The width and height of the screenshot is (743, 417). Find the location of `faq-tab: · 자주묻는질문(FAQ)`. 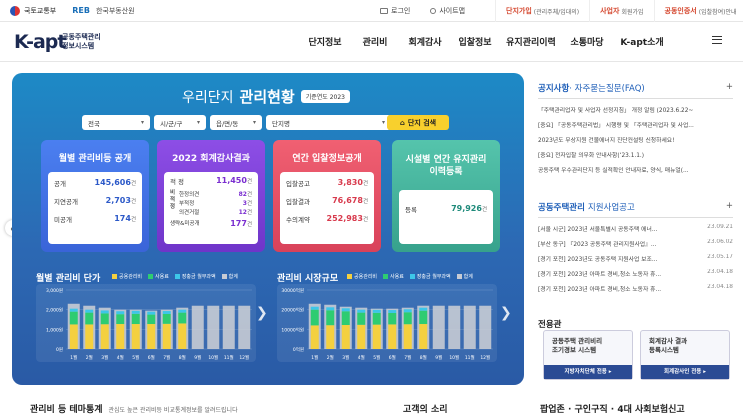

faq-tab: · 자주묻는질문(FAQ) is located at coordinates (606, 89).